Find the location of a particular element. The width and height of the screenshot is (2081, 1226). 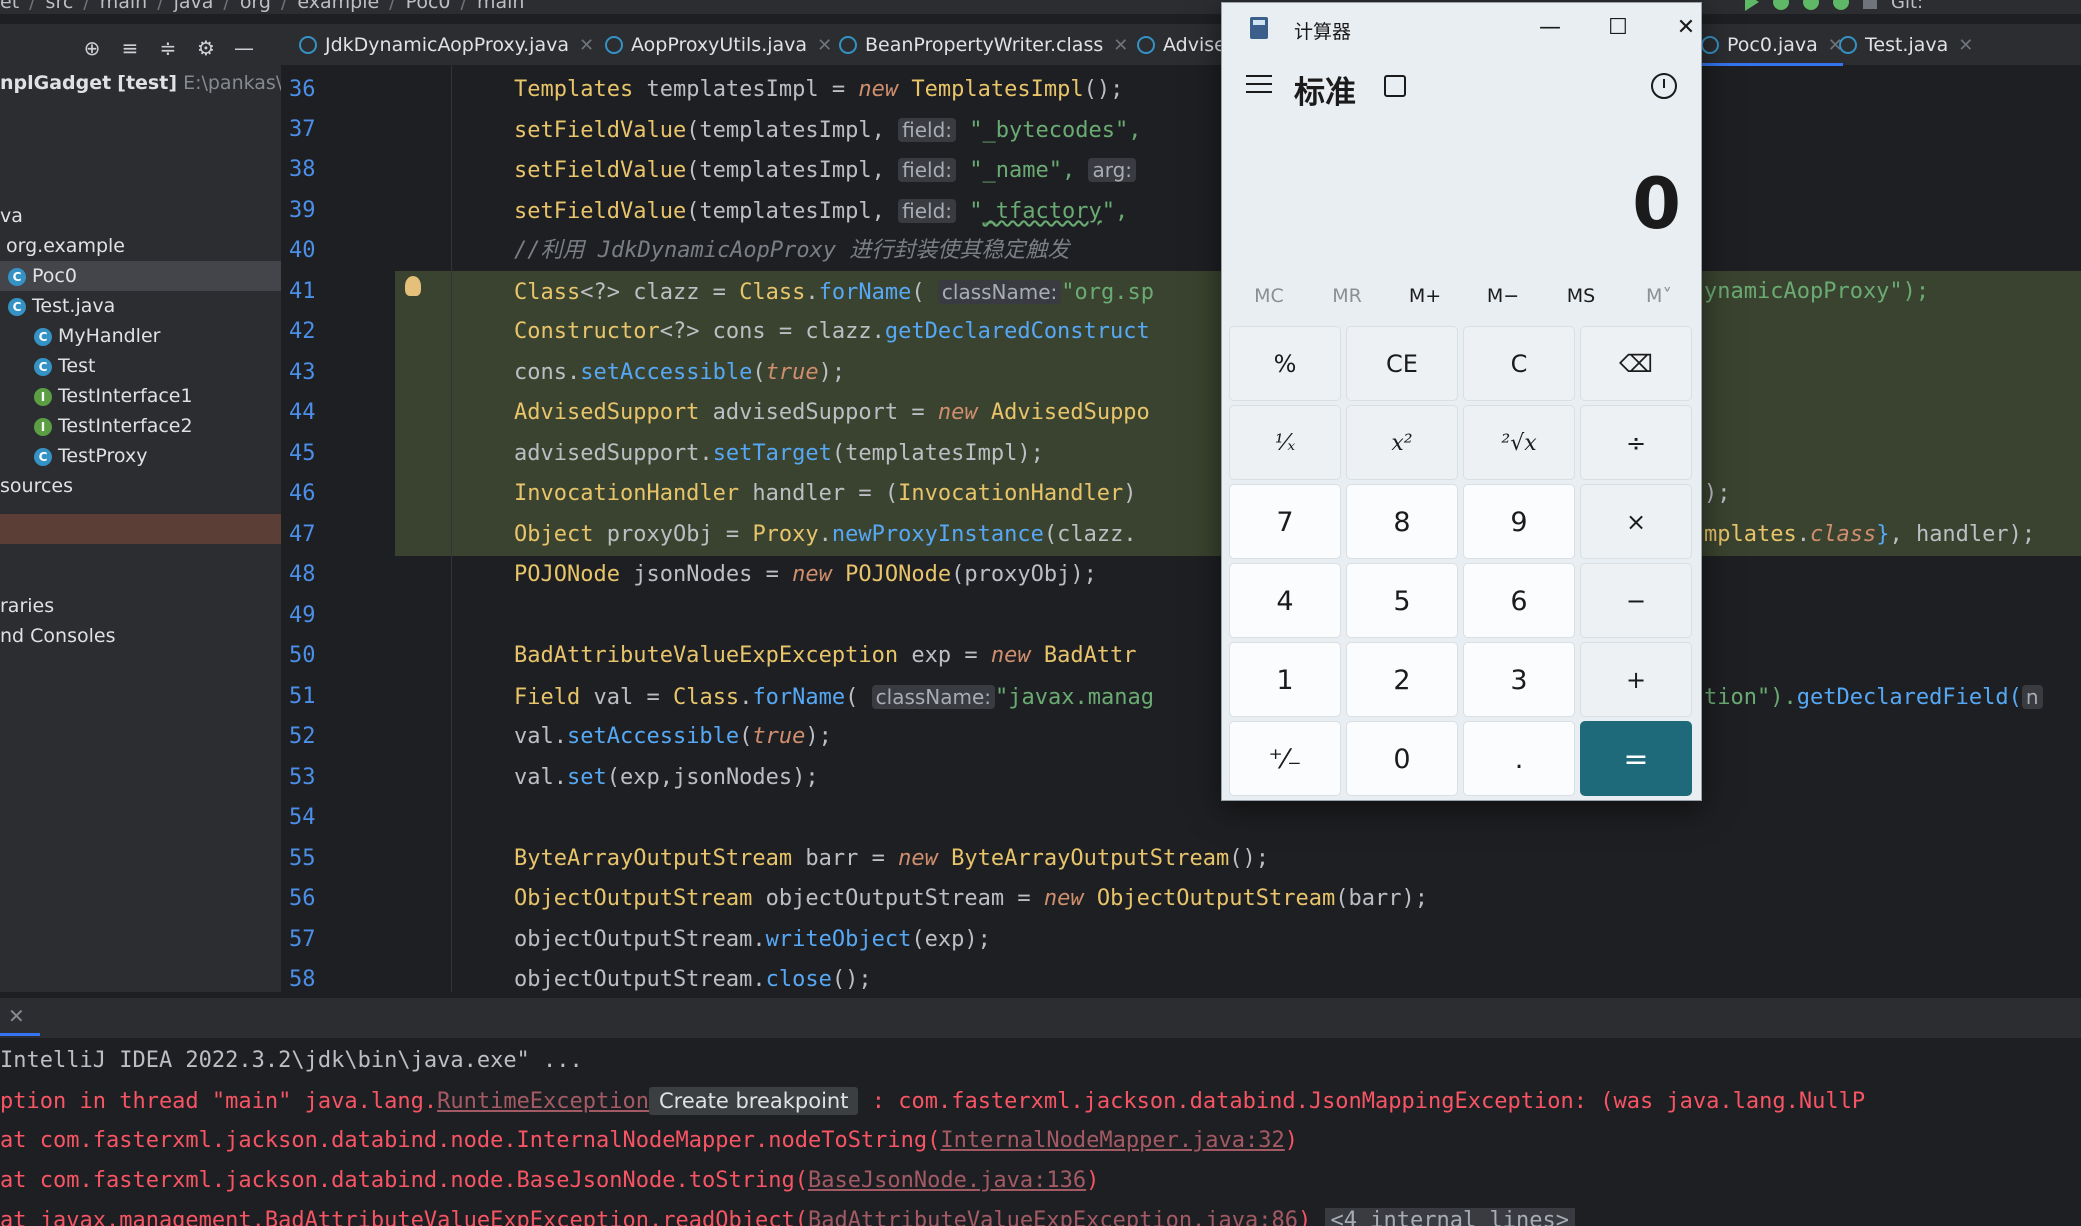

backspace-button: ⌫ is located at coordinates (1636, 363).